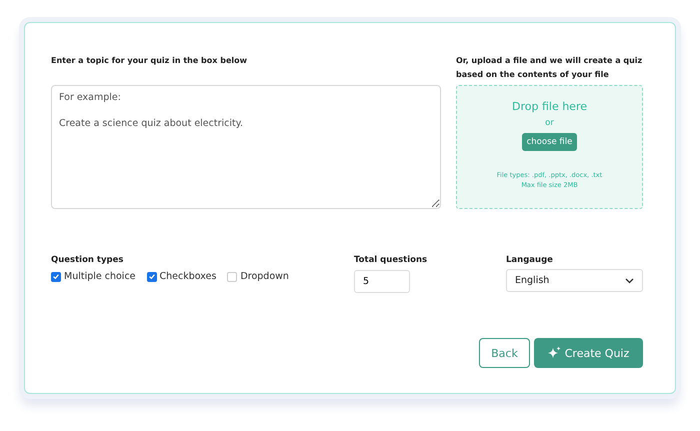  Describe the element at coordinates (87, 260) in the screenshot. I see `question-types-label: Question types` at that location.